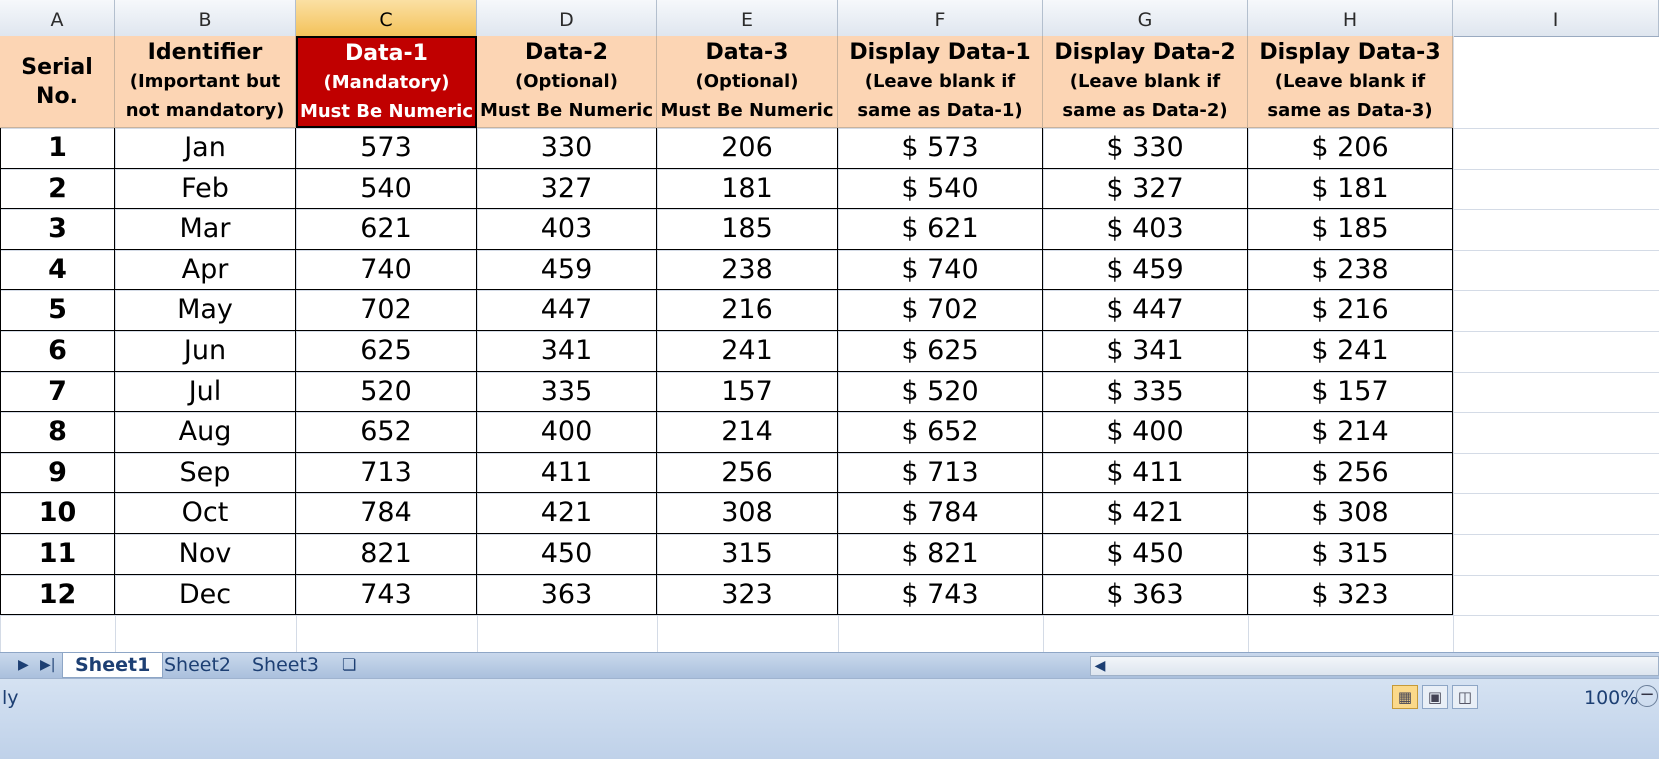 This screenshot has width=1659, height=759. I want to click on header-cell-b: Identifier (Important but not mandatory), so click(205, 82).